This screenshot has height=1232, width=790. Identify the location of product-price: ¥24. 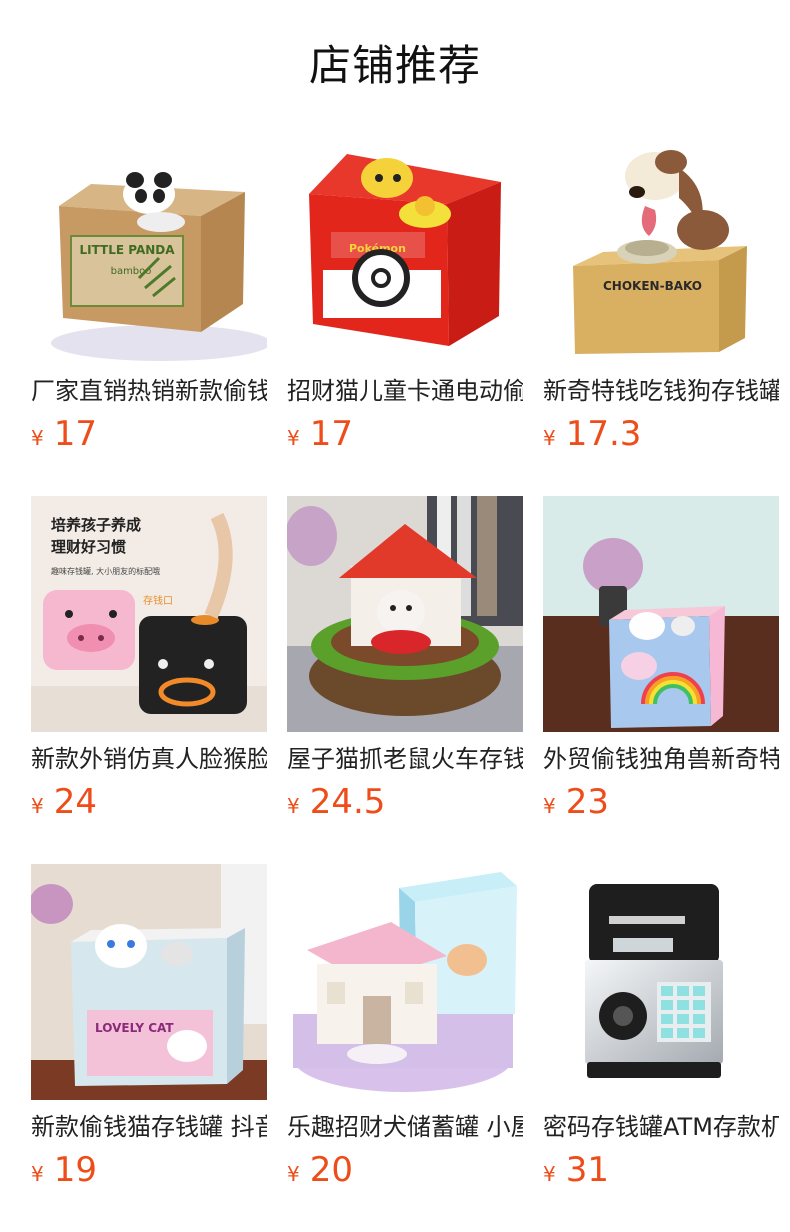
(149, 802).